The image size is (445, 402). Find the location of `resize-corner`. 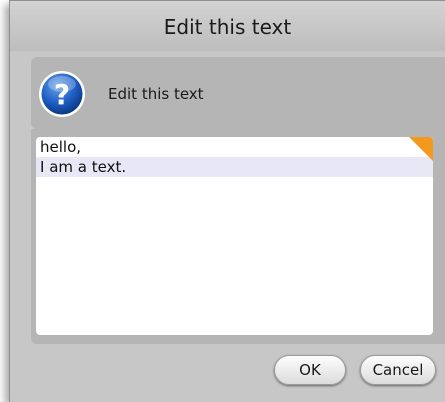

resize-corner is located at coordinates (421, 149).